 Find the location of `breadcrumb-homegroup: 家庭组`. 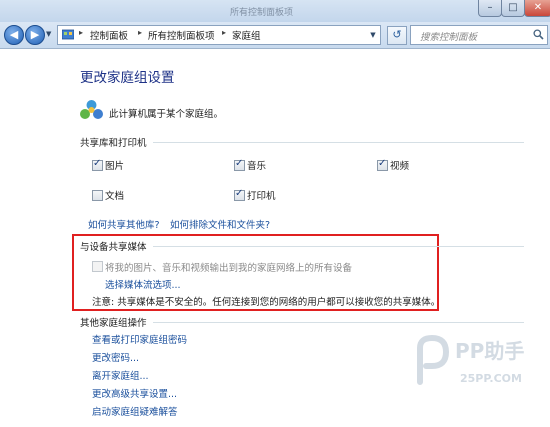

breadcrumb-homegroup: 家庭组 is located at coordinates (246, 35).